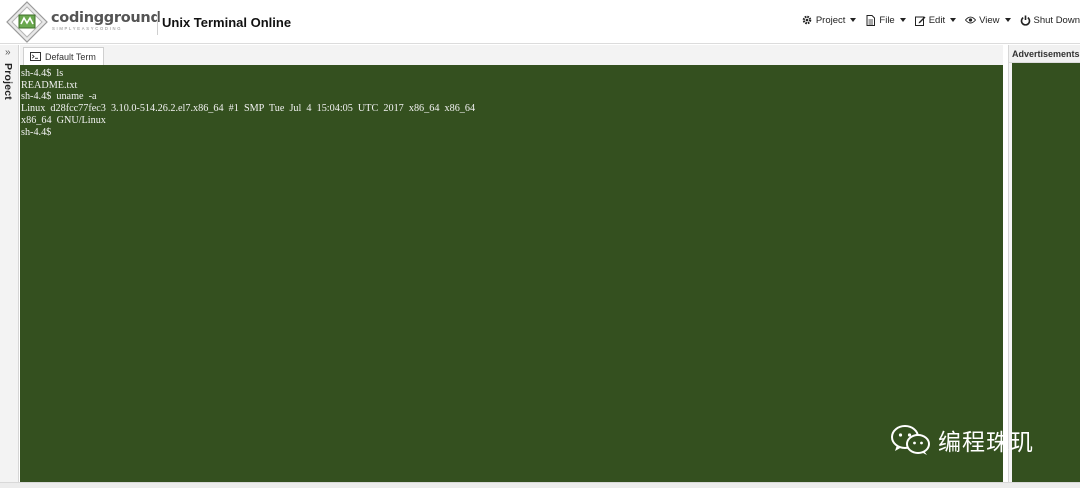 The width and height of the screenshot is (1080, 488). I want to click on gear-icon, so click(807, 20).